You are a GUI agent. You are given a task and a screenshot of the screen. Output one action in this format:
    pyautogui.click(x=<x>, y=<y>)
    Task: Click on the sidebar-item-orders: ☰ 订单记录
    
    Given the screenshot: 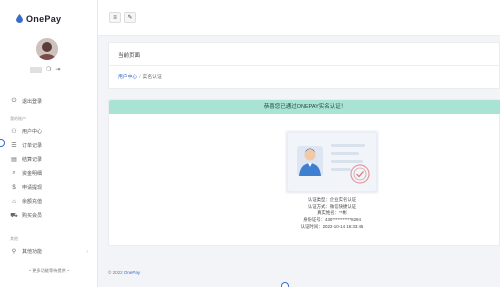 What is the action you would take?
    pyautogui.click(x=49, y=145)
    